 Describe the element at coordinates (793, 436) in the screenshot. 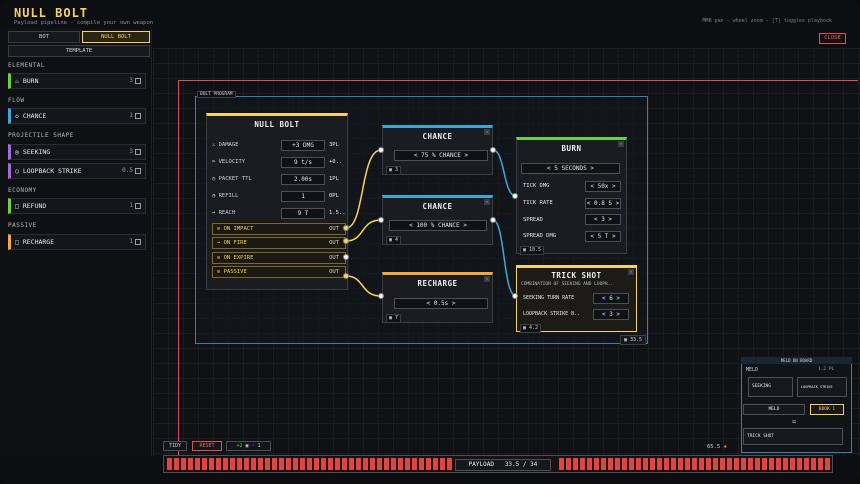

I see `meld-result: TRICK SHOT` at that location.